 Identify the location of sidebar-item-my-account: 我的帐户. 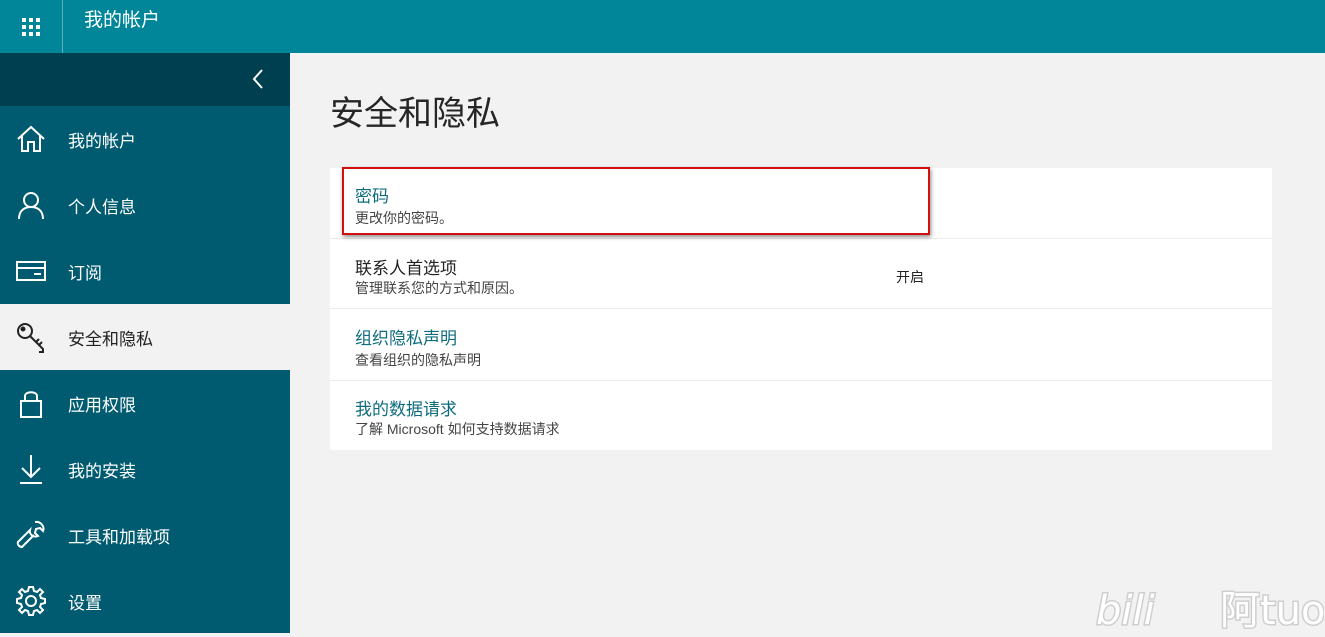
(145, 139).